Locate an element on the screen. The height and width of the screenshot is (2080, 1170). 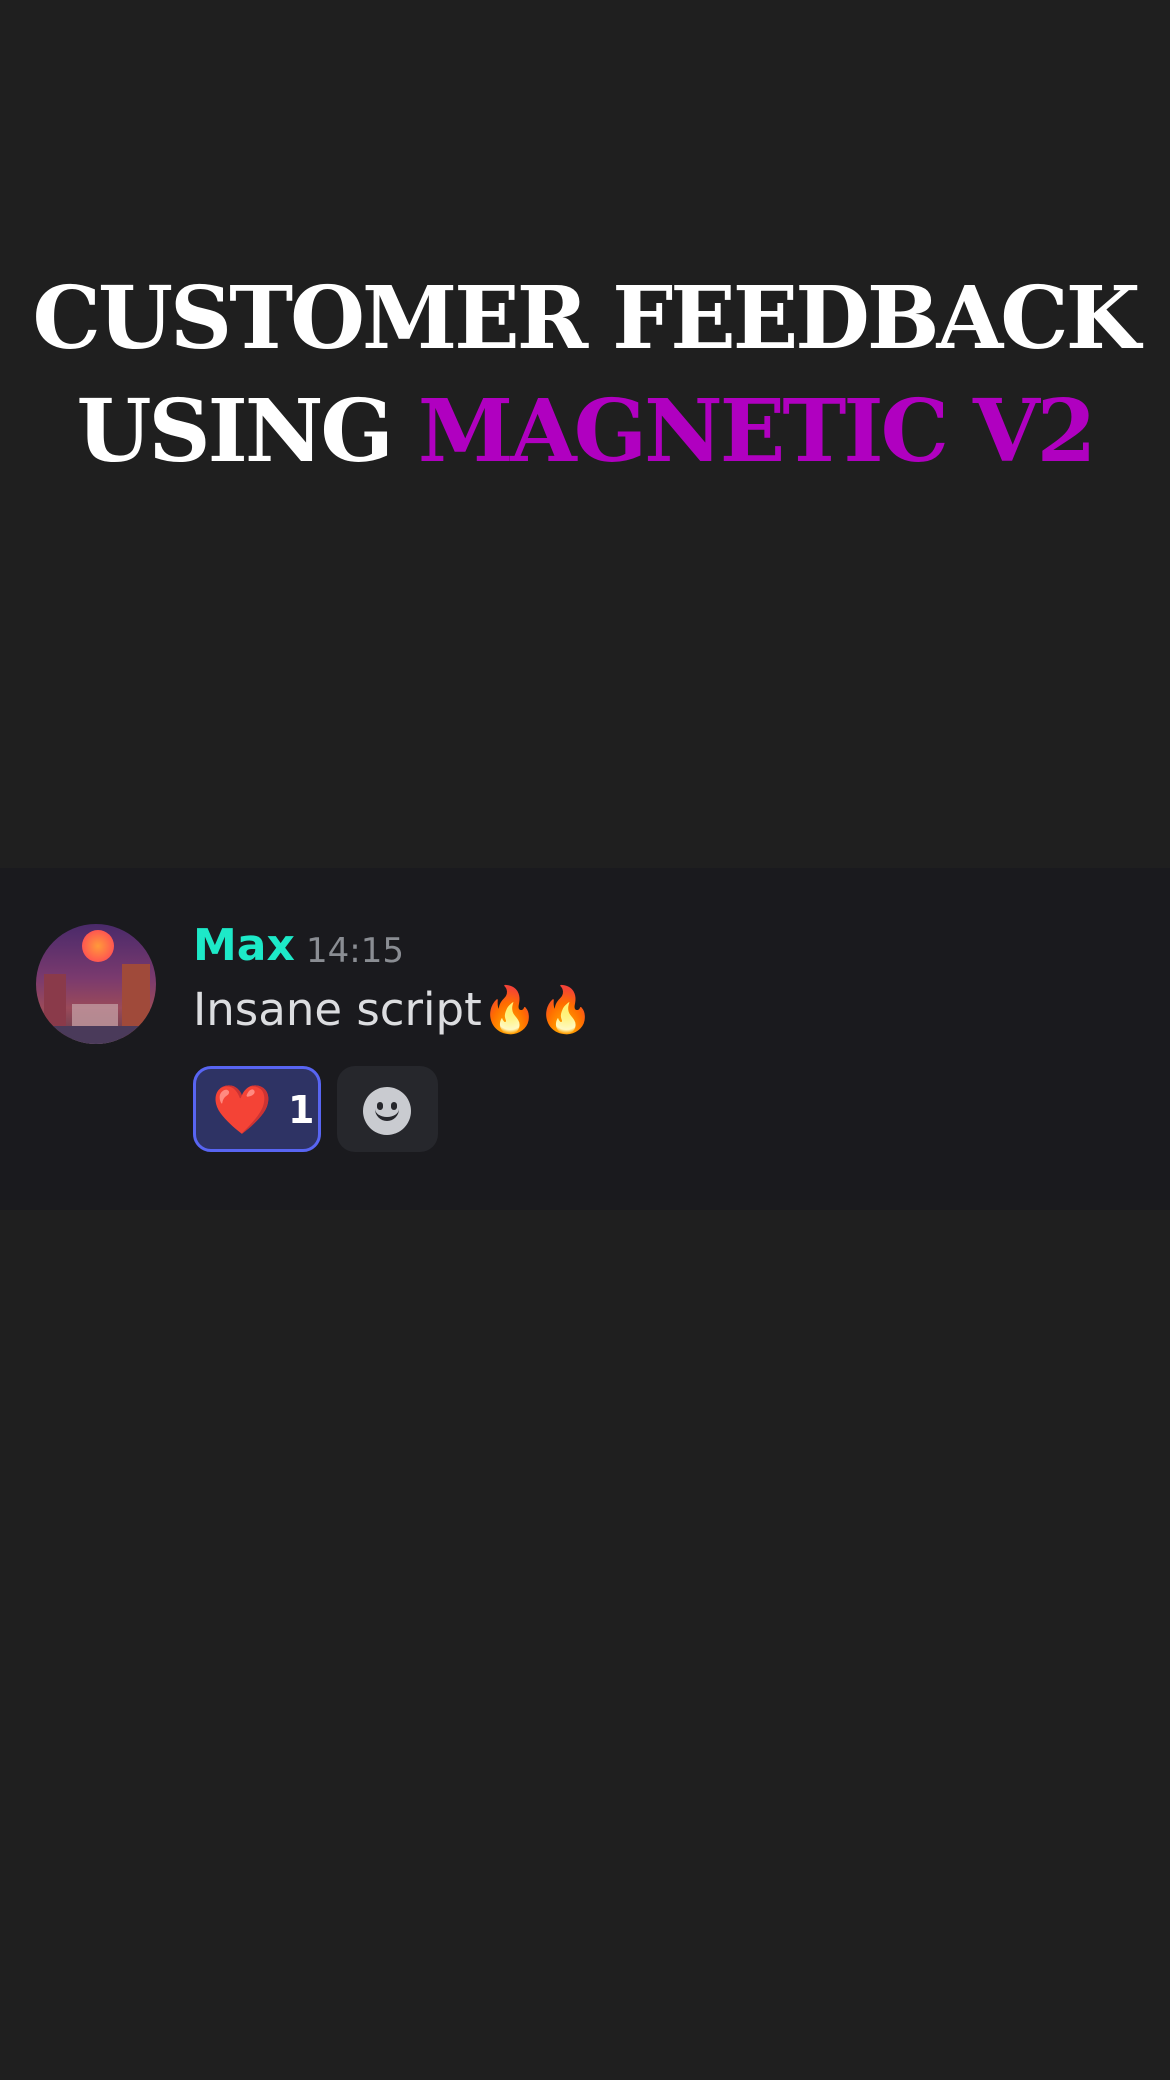
headline-line-1: CUSTOMER FEEDBACK is located at coordinates (586, 318).